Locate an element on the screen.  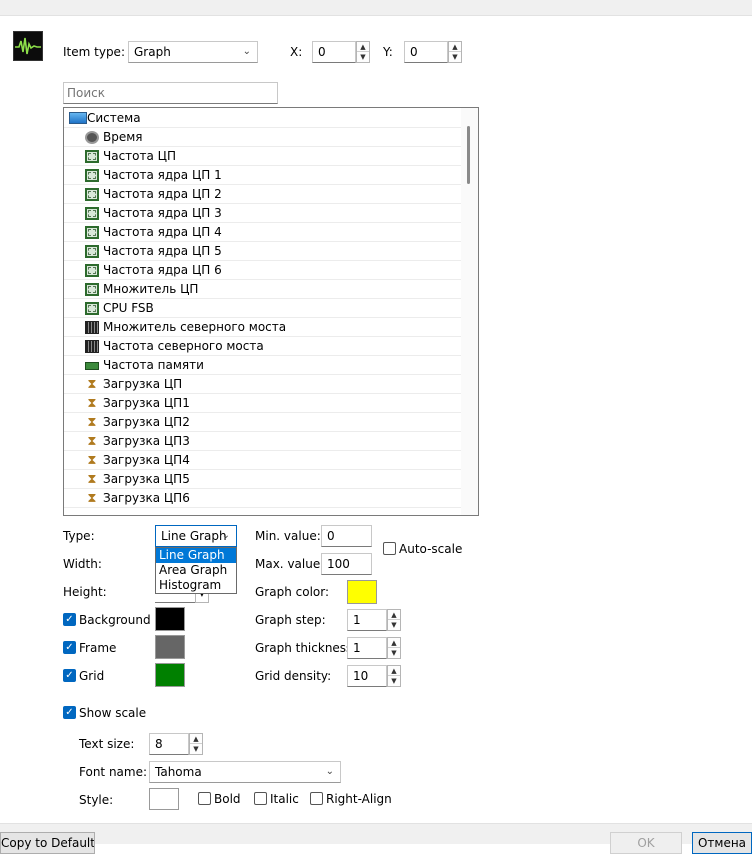
tree-item: ⧗ Загрузка ЦП2 is located at coordinates (262, 422).